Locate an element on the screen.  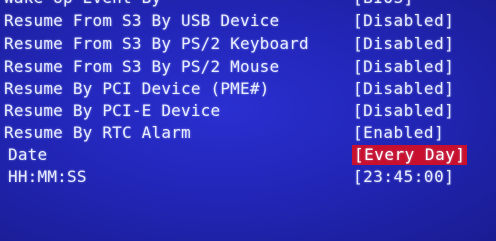
setting-label: HH:MM:SS is located at coordinates (47, 176).